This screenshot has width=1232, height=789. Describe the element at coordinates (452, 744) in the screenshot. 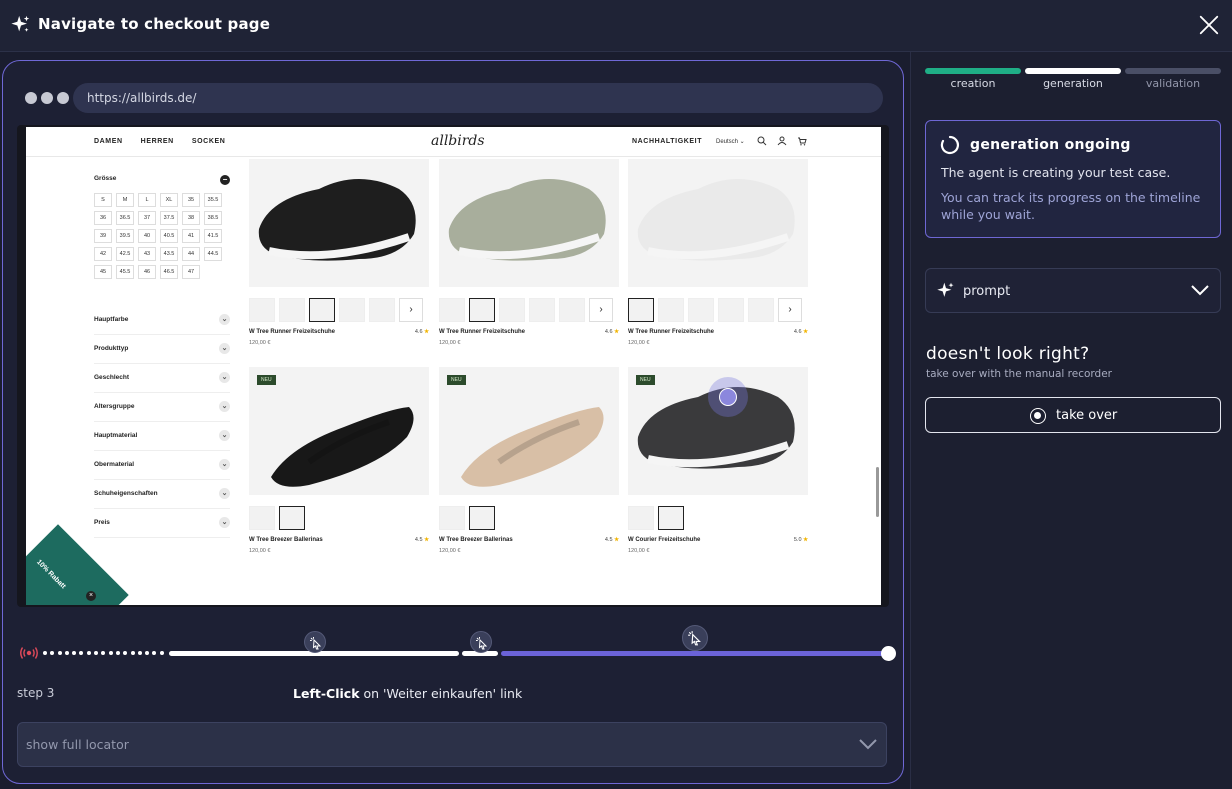

I see `show-locator-dropdown: show full locator` at that location.